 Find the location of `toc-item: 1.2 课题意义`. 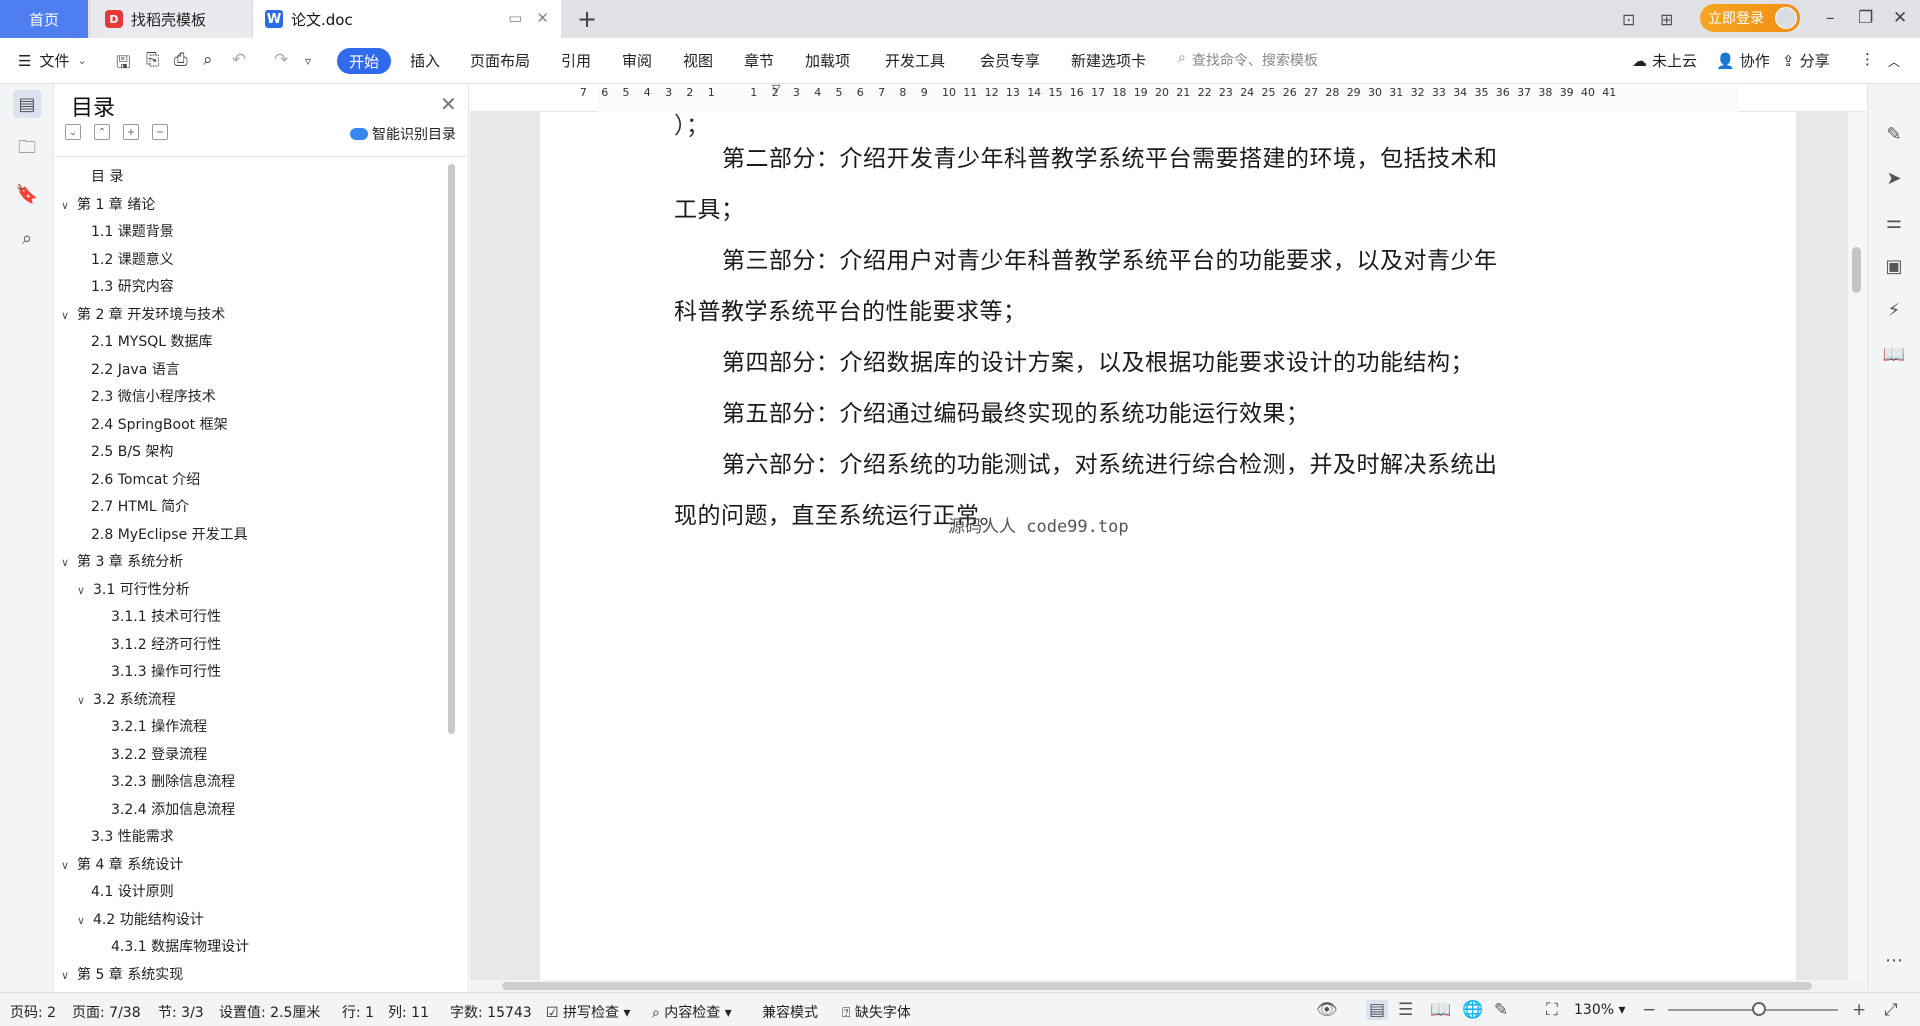

toc-item: 1.2 课题意义 is located at coordinates (132, 260).